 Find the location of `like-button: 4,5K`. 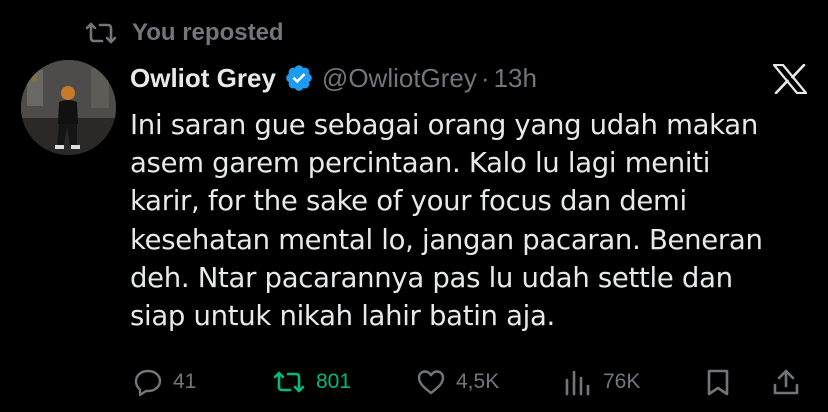

like-button: 4,5K is located at coordinates (457, 382).